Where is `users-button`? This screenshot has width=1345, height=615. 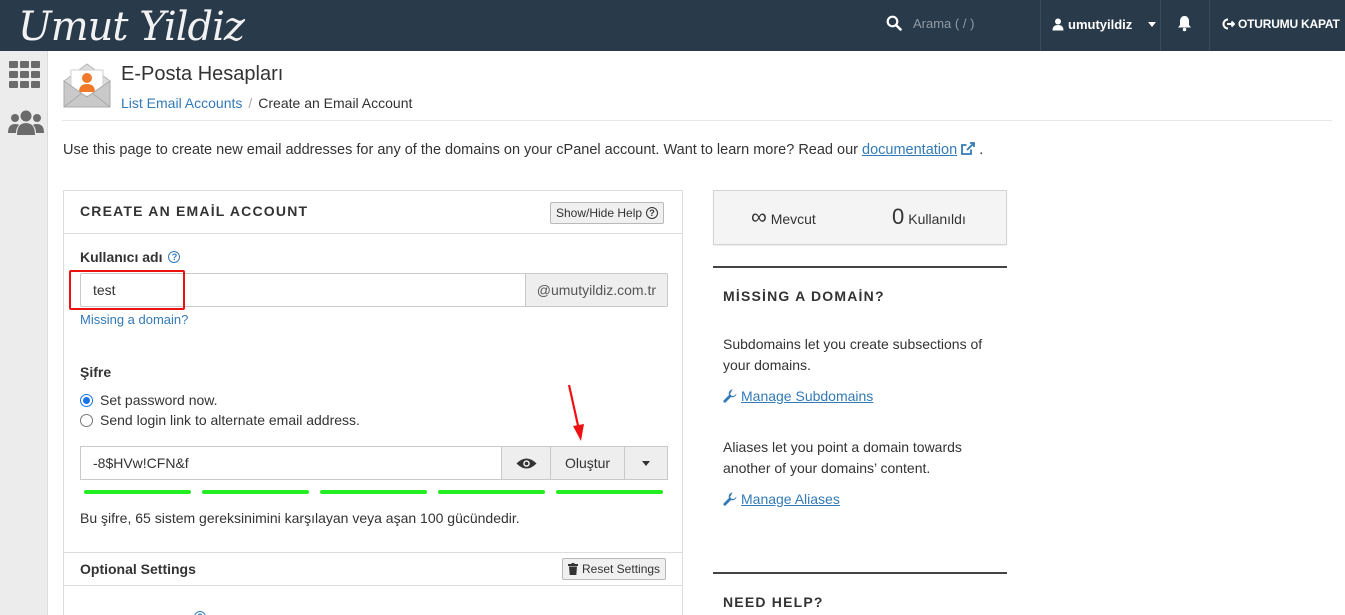 users-button is located at coordinates (26, 125).